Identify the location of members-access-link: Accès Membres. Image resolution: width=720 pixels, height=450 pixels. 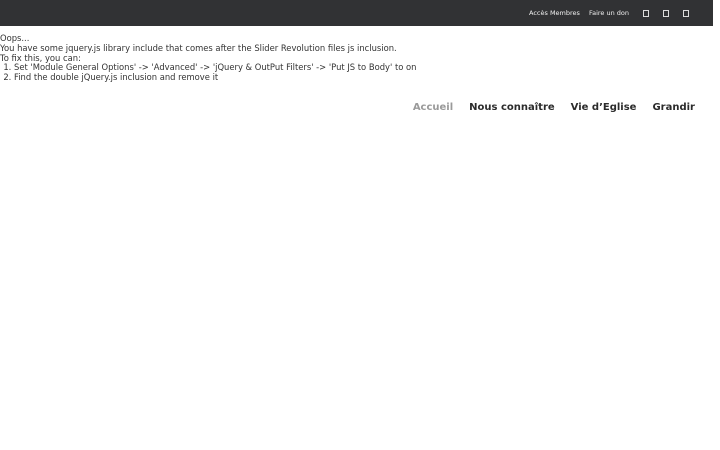
(554, 13).